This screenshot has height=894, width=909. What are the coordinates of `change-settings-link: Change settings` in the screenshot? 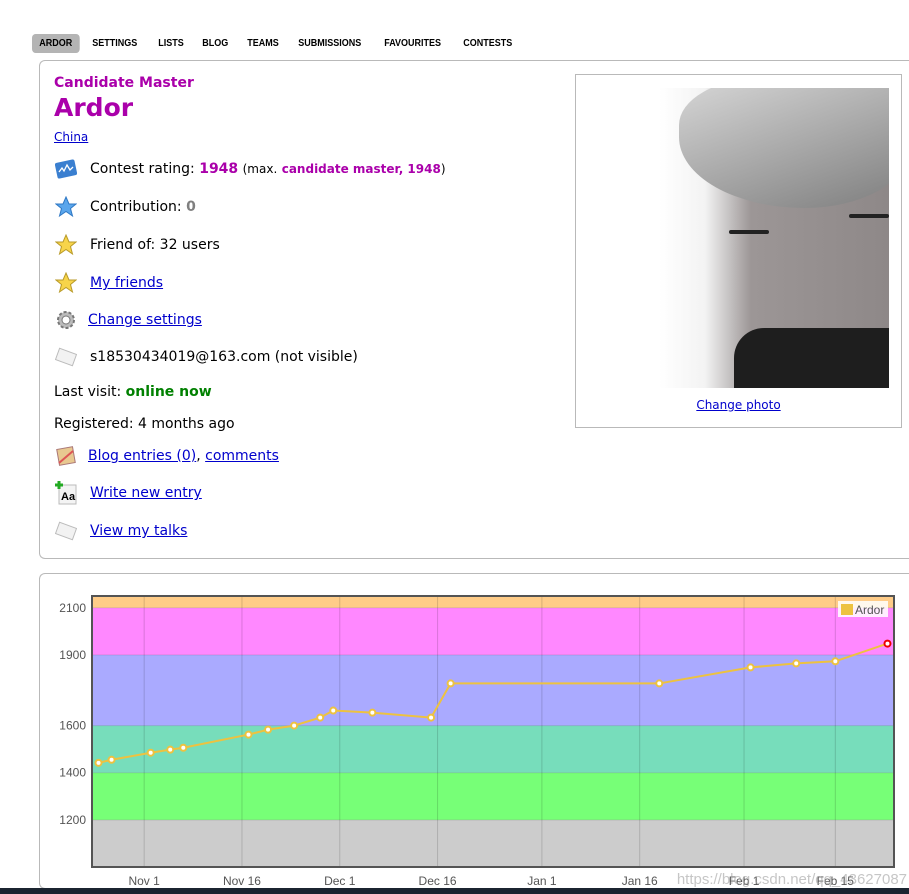 It's located at (145, 320).